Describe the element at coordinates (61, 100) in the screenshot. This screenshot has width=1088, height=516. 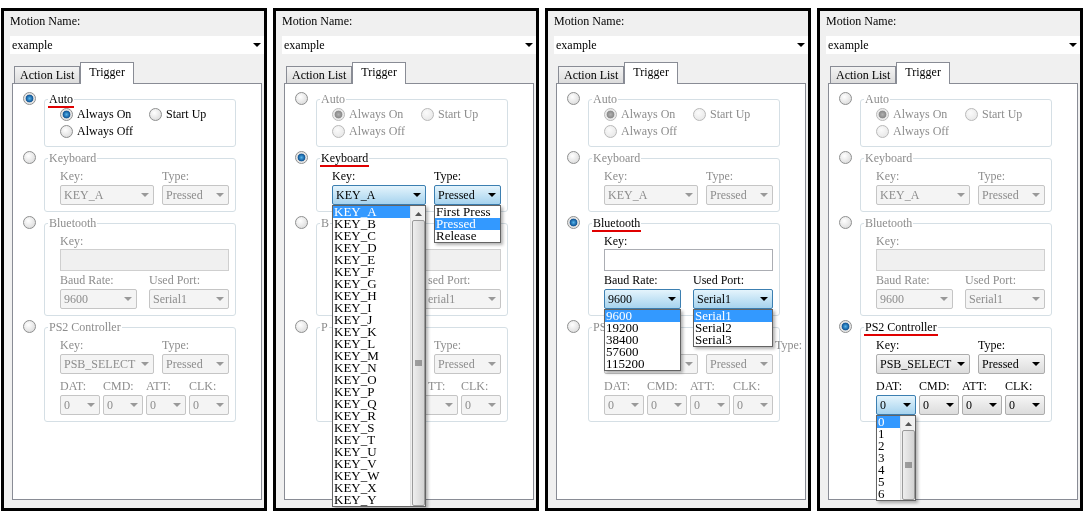
I see `group-title: Auto` at that location.